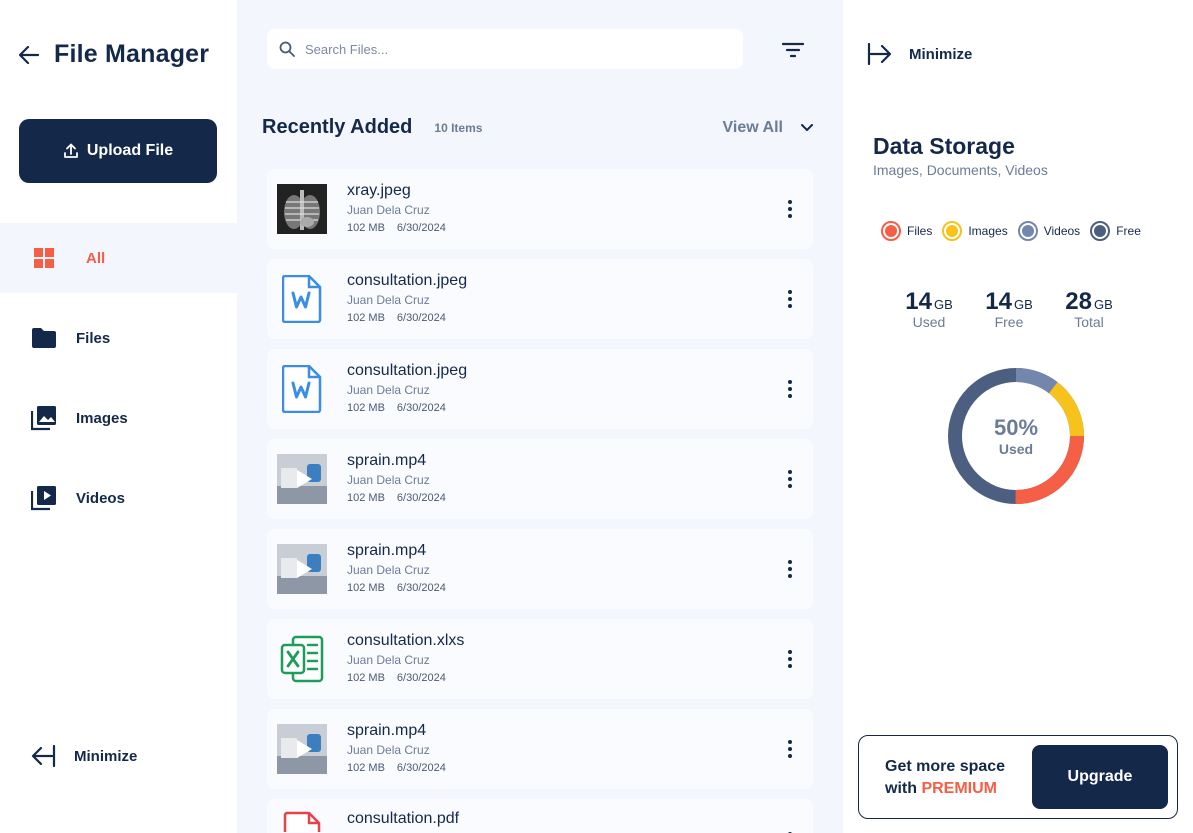 The width and height of the screenshot is (1193, 833). I want to click on upgrade-line-1: Get more space, so click(945, 766).